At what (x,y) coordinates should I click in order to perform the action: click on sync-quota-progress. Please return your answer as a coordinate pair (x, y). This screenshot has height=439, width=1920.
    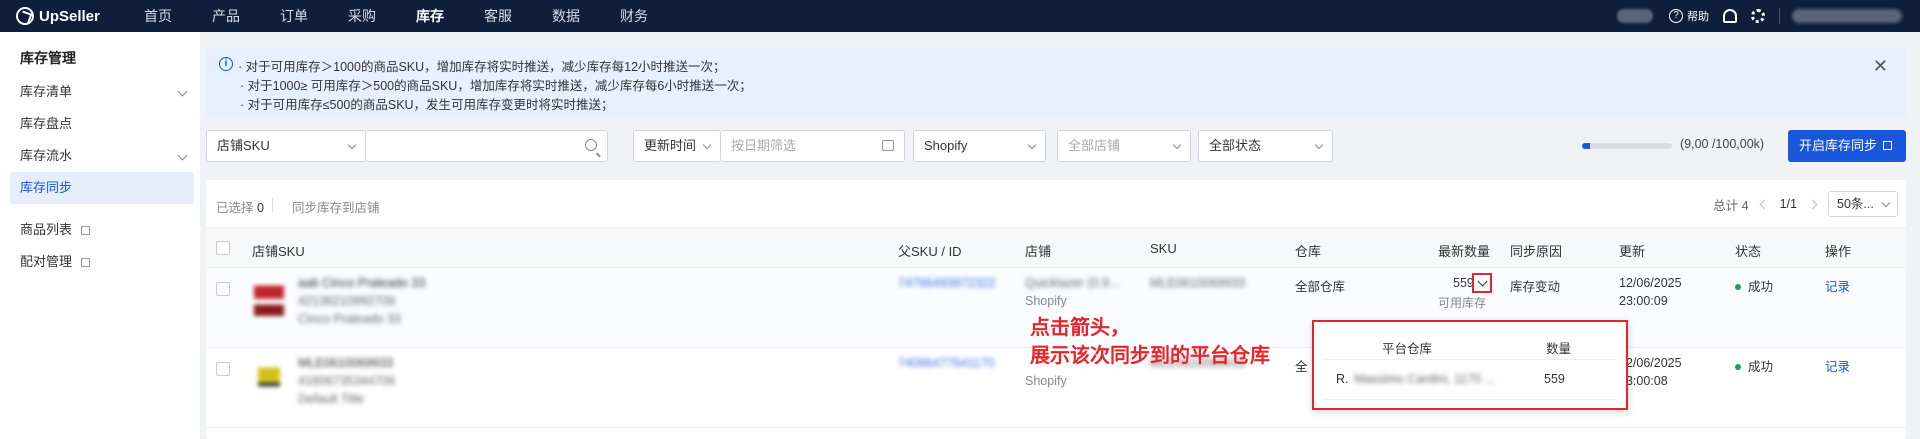
    Looking at the image, I should click on (1627, 146).